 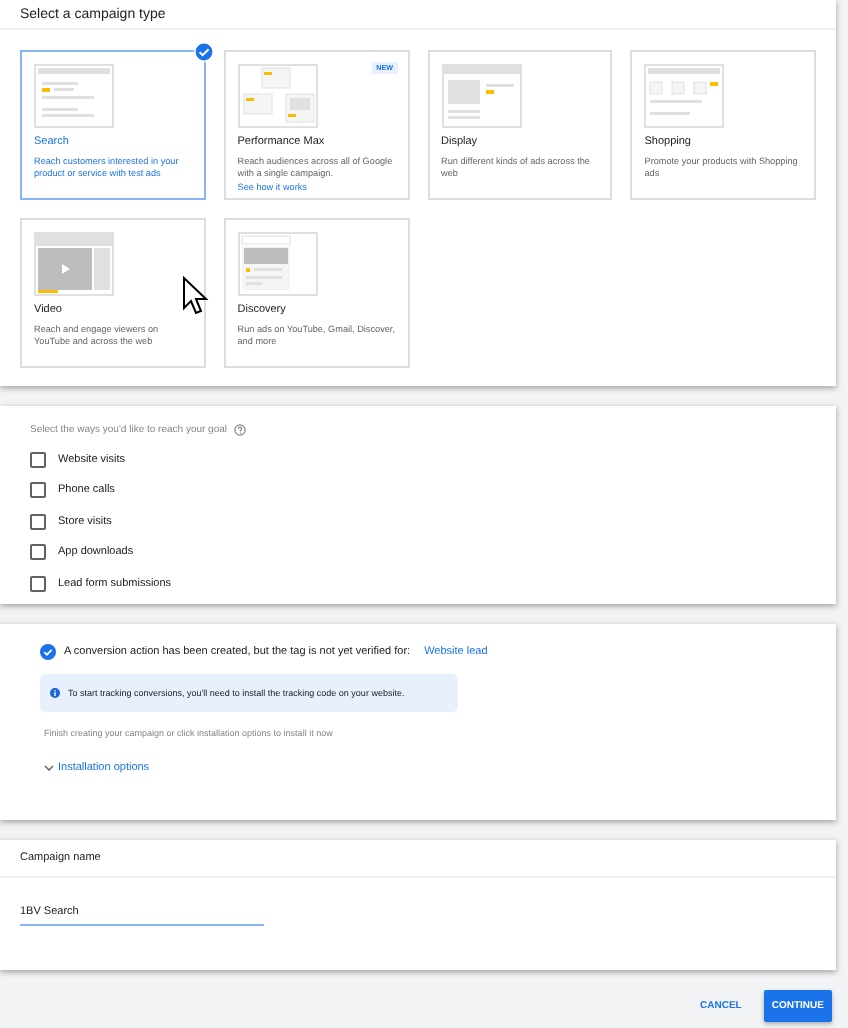 What do you see at coordinates (55, 693) in the screenshot?
I see `info-icon` at bounding box center [55, 693].